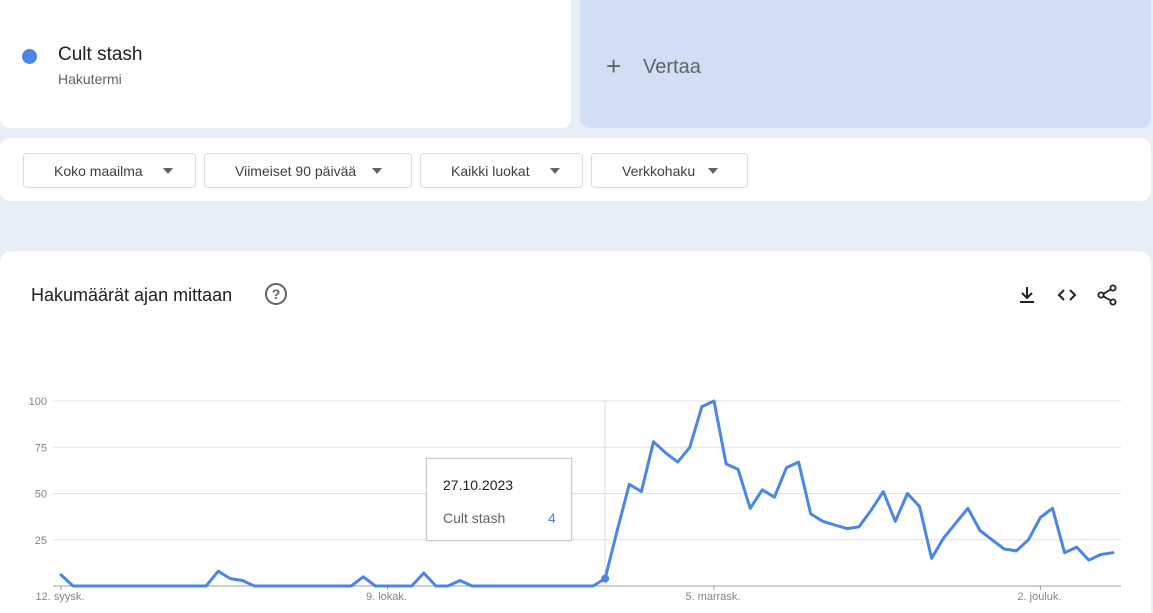 This screenshot has width=1153, height=613. What do you see at coordinates (386, 597) in the screenshot?
I see `x-tick-label: 9. lokak.` at bounding box center [386, 597].